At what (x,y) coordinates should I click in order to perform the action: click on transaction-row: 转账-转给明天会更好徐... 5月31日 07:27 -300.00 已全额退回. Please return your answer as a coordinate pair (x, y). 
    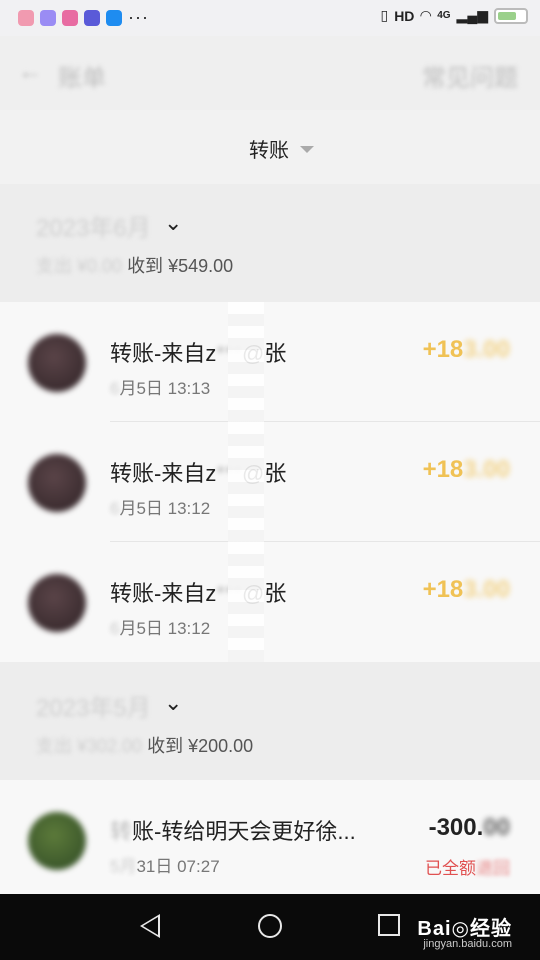
    Looking at the image, I should click on (270, 840).